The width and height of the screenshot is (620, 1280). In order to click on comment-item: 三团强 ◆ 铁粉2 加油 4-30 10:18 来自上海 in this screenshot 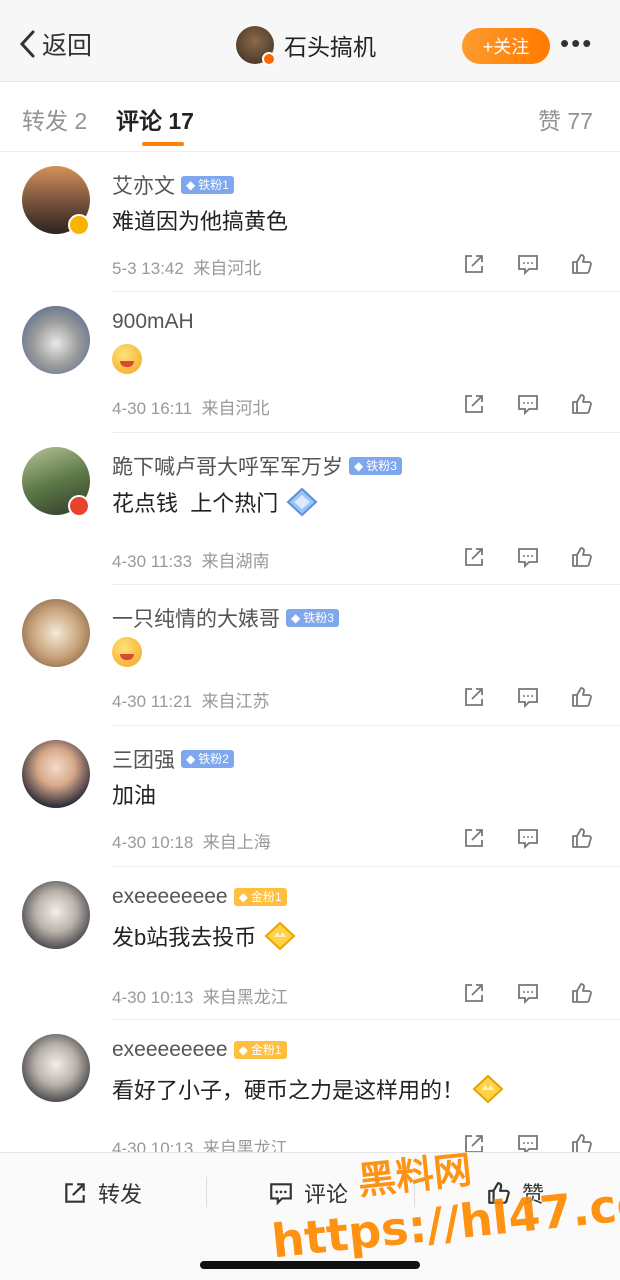, I will do `click(310, 796)`.